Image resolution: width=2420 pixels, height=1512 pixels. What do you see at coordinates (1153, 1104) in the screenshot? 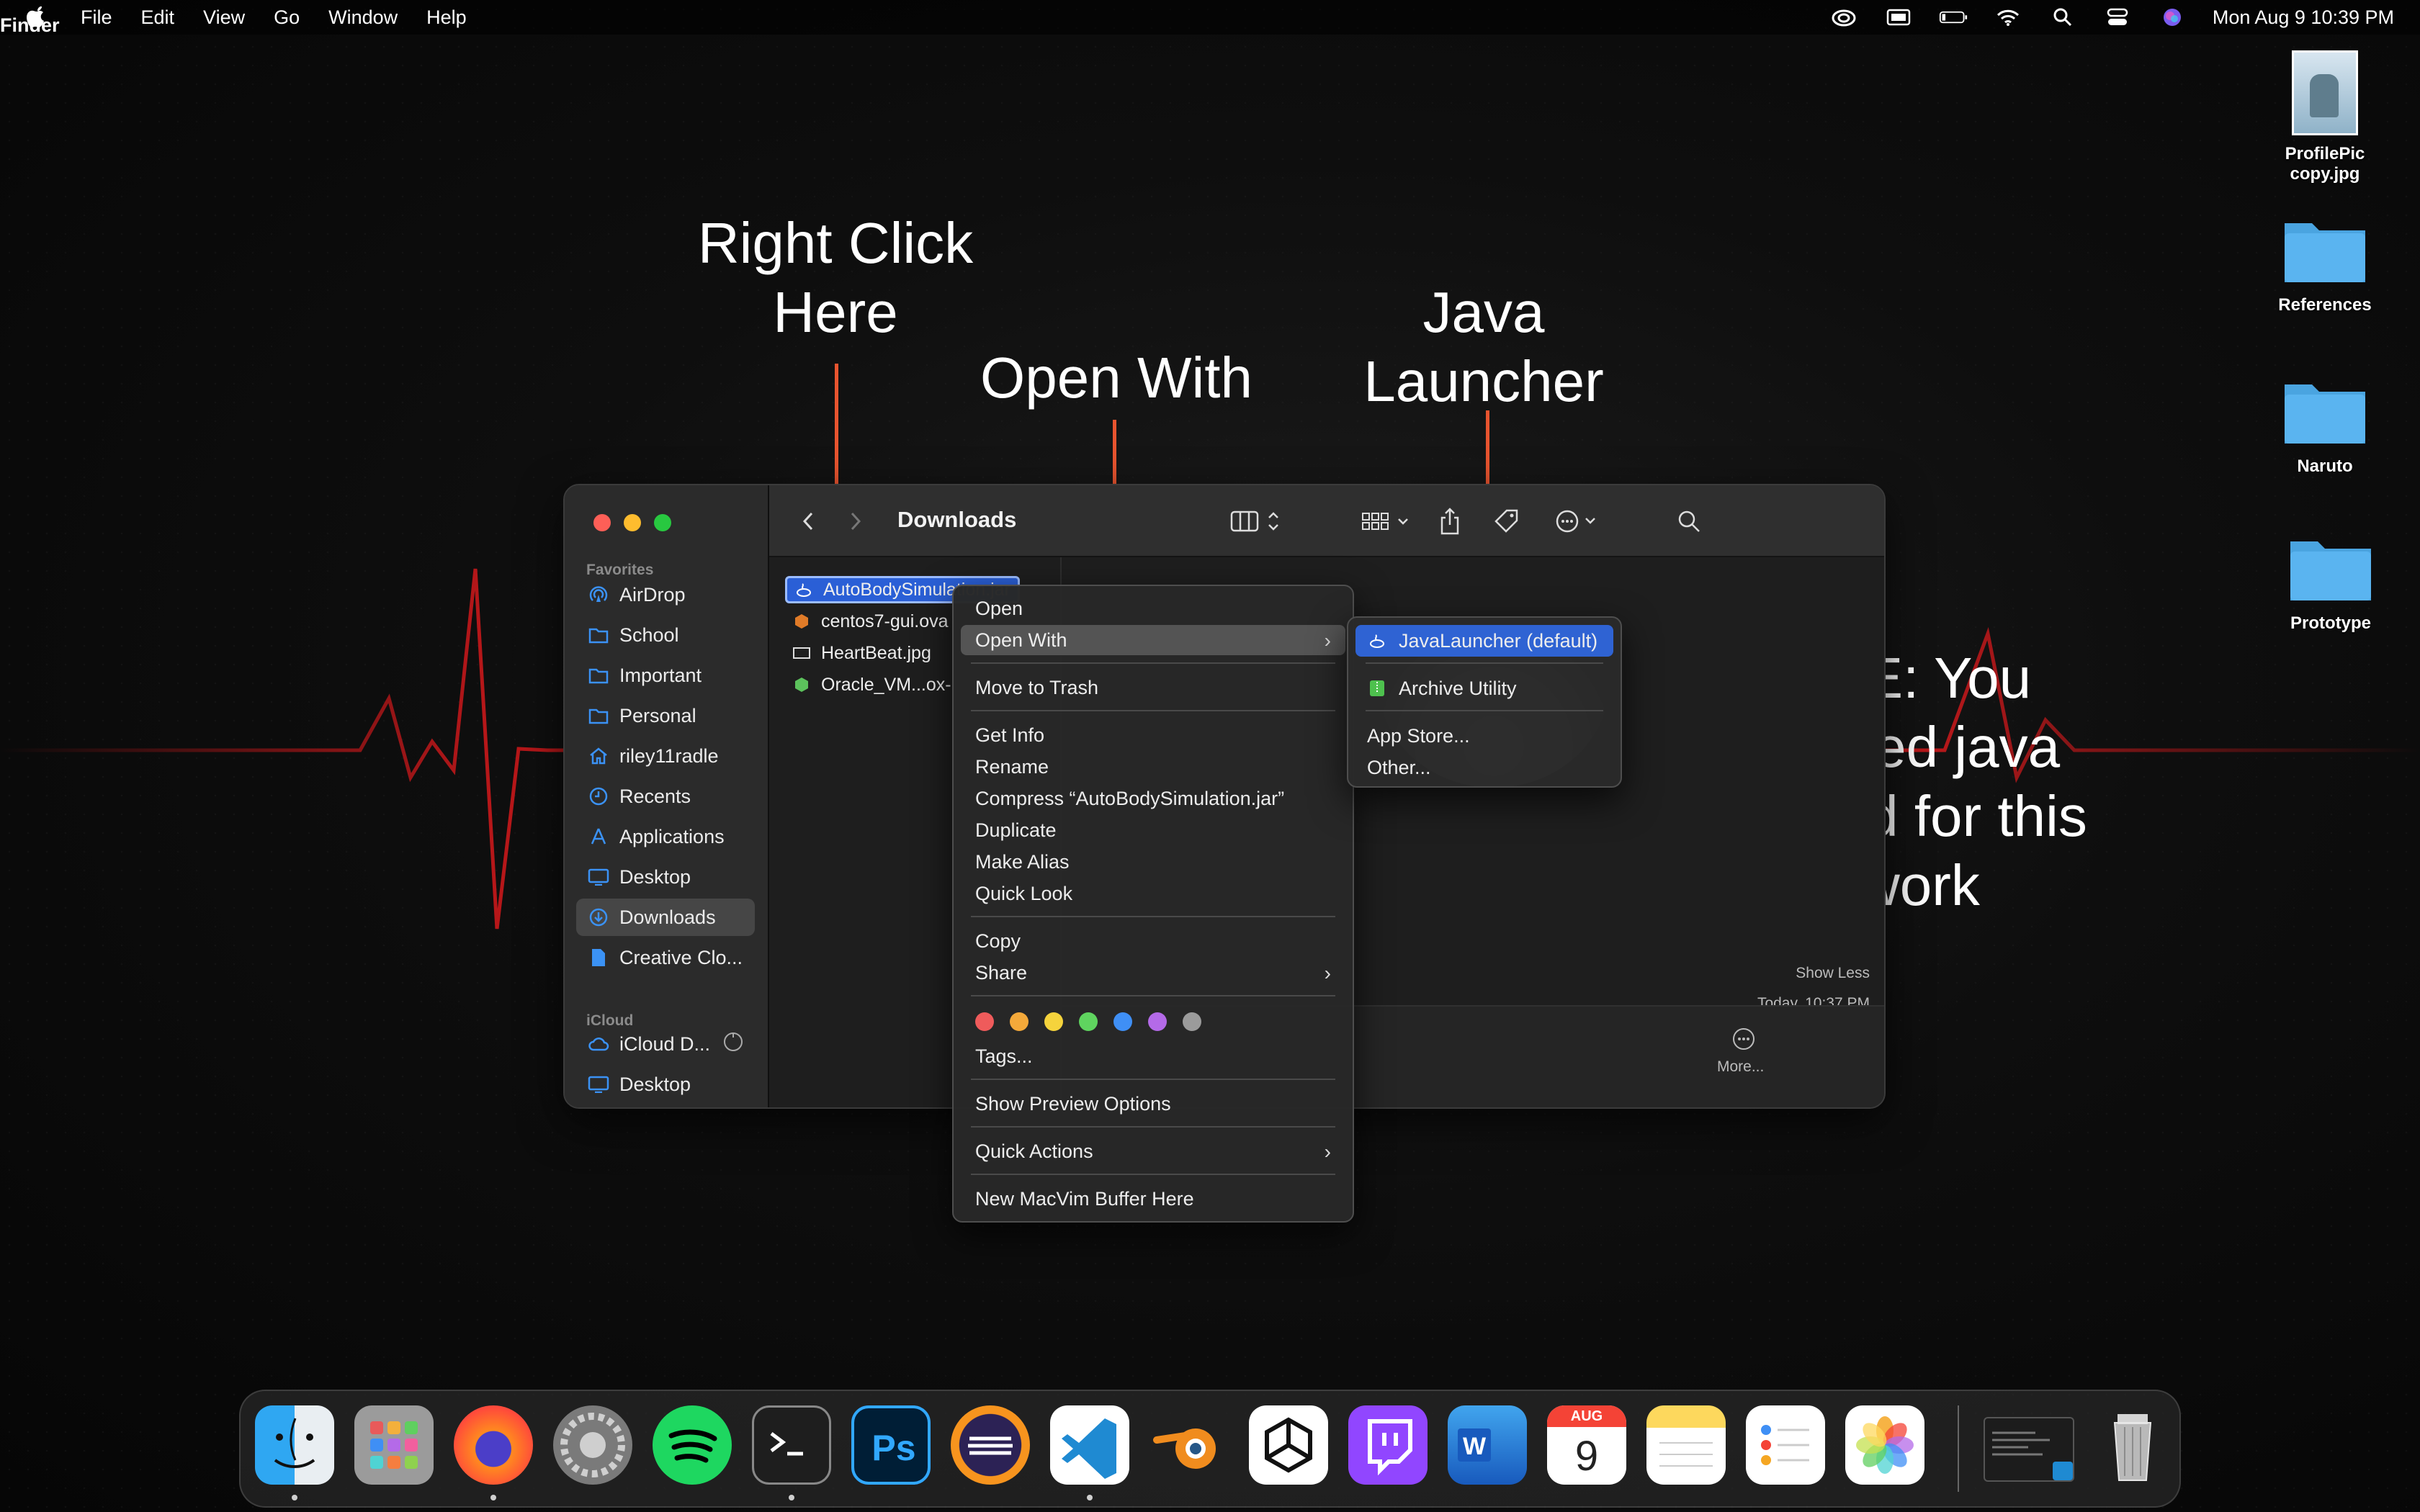
I see `menu-show-preview-options: Show Preview Options` at bounding box center [1153, 1104].